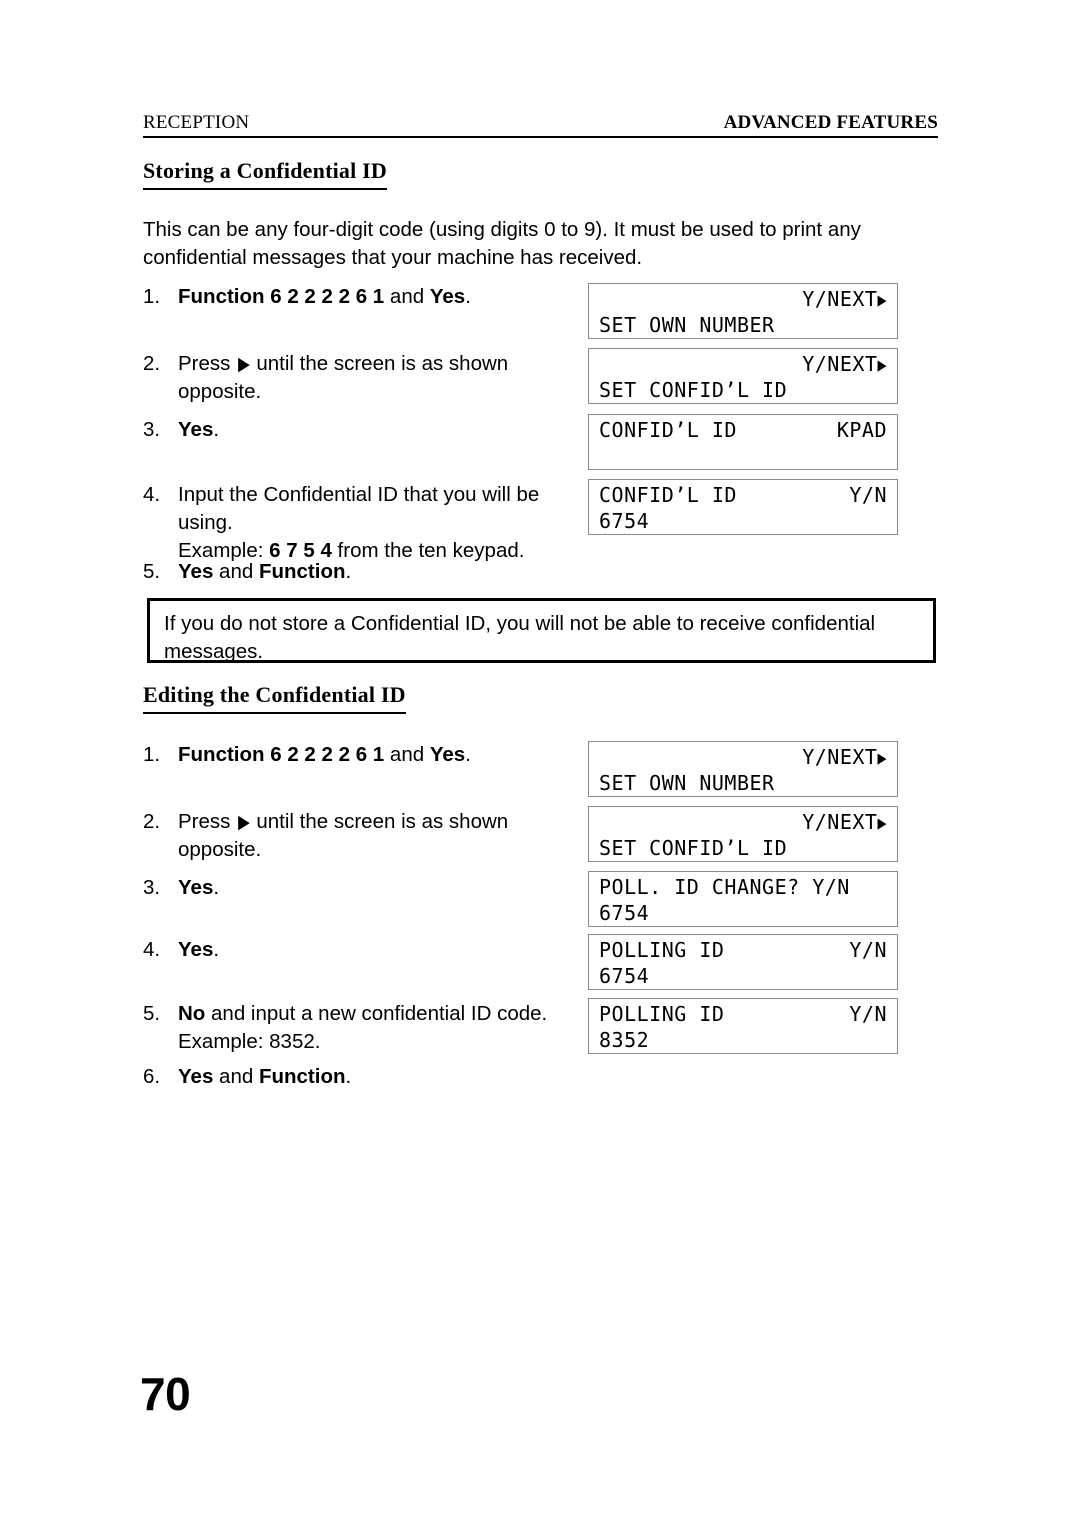  Describe the element at coordinates (724, 887) in the screenshot. I see `lcd-line1-left: POLL. ID CHANGE? Y/N` at that location.